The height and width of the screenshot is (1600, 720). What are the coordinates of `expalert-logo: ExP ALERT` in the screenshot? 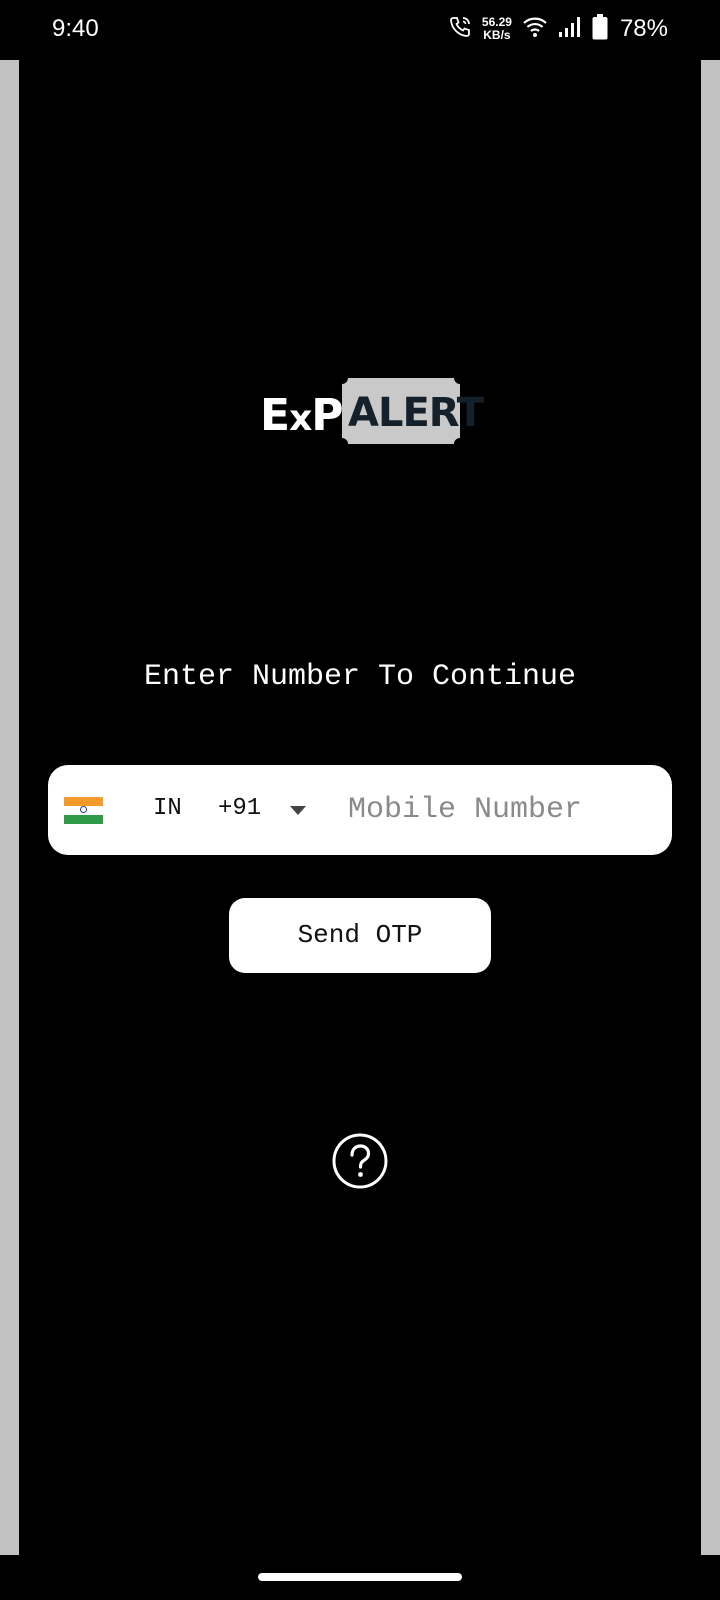 It's located at (372, 413).